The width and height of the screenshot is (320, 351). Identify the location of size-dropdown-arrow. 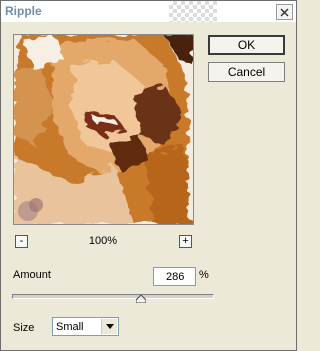
(109, 326).